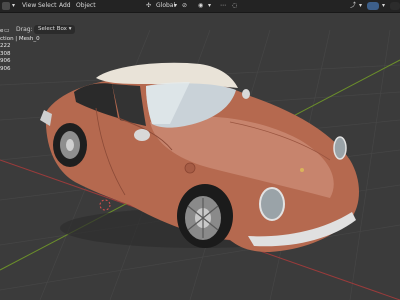  What do you see at coordinates (70, 145) in the screenshot?
I see `rear-wheel` at bounding box center [70, 145].